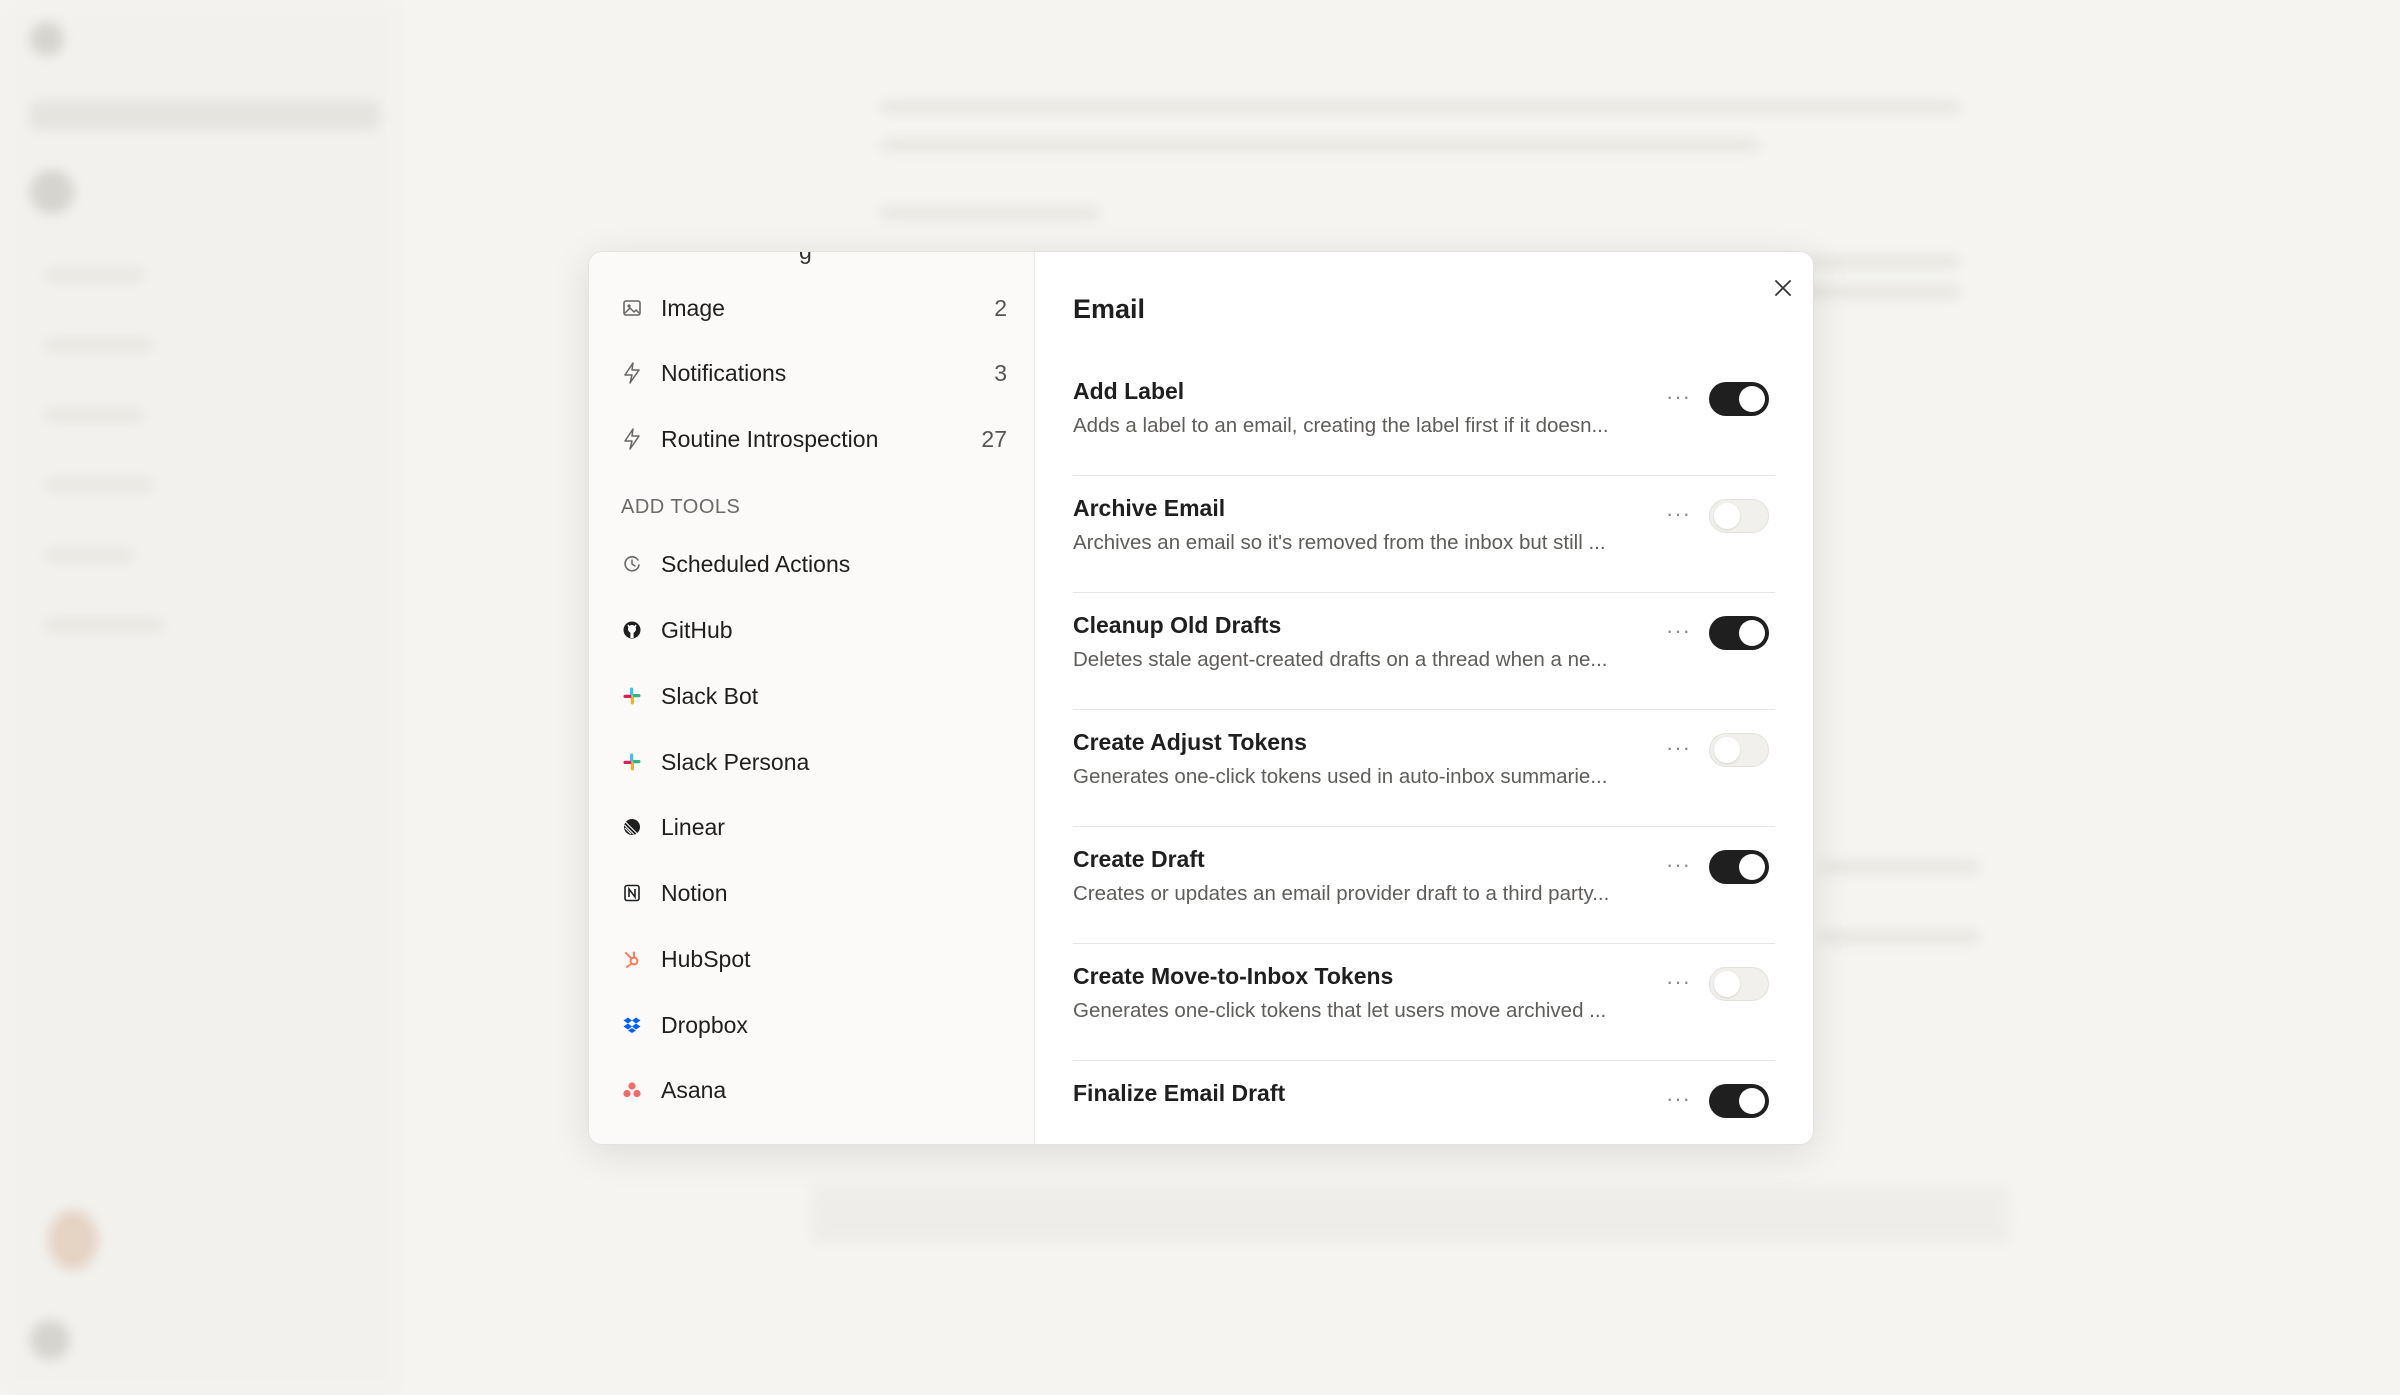  I want to click on nav-item-routine-introspection: Routine Introspection 27, so click(812, 439).